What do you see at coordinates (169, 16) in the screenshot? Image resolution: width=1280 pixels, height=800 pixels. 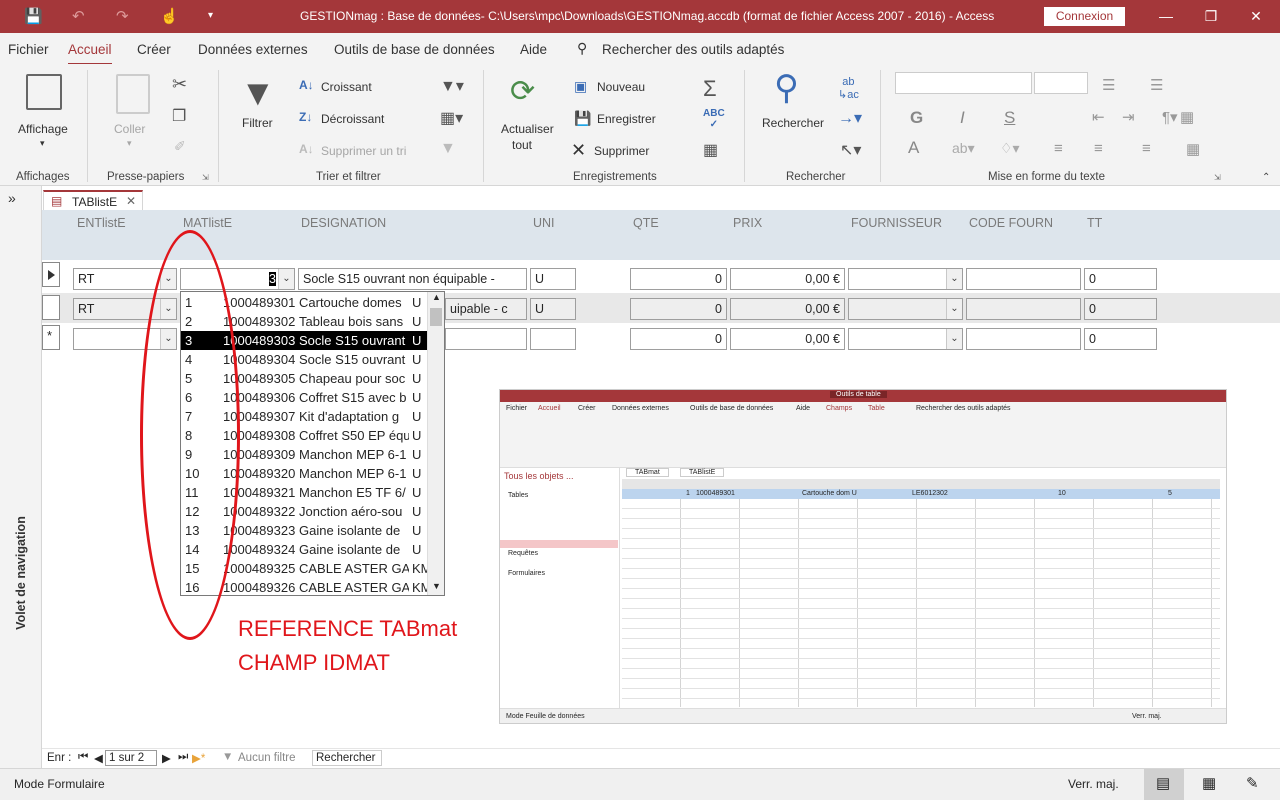 I see `touch-mode-icon: ☝` at bounding box center [169, 16].